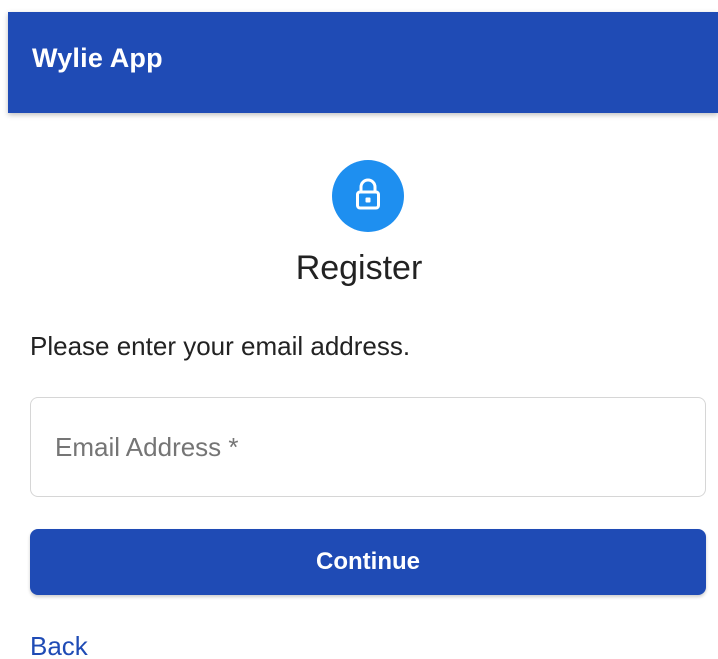 Image resolution: width=718 pixels, height=659 pixels. Describe the element at coordinates (59, 645) in the screenshot. I see `back-link: Back` at that location.